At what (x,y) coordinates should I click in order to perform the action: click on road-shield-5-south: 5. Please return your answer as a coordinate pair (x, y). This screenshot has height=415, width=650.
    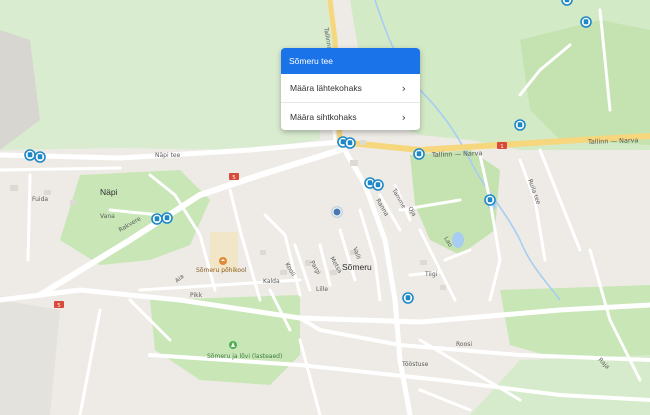
    Looking at the image, I should click on (59, 305).